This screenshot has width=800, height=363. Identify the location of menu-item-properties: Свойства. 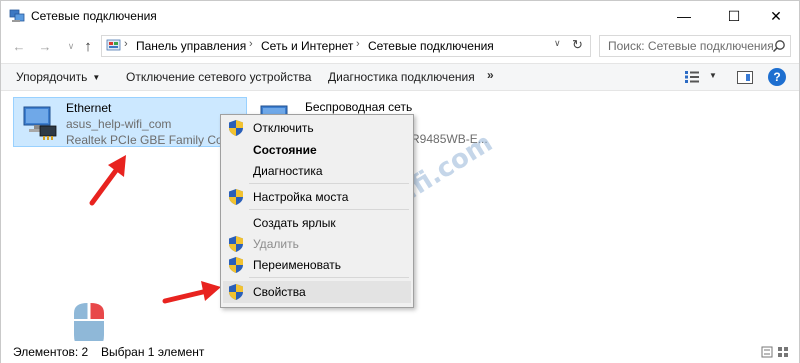
(317, 292).